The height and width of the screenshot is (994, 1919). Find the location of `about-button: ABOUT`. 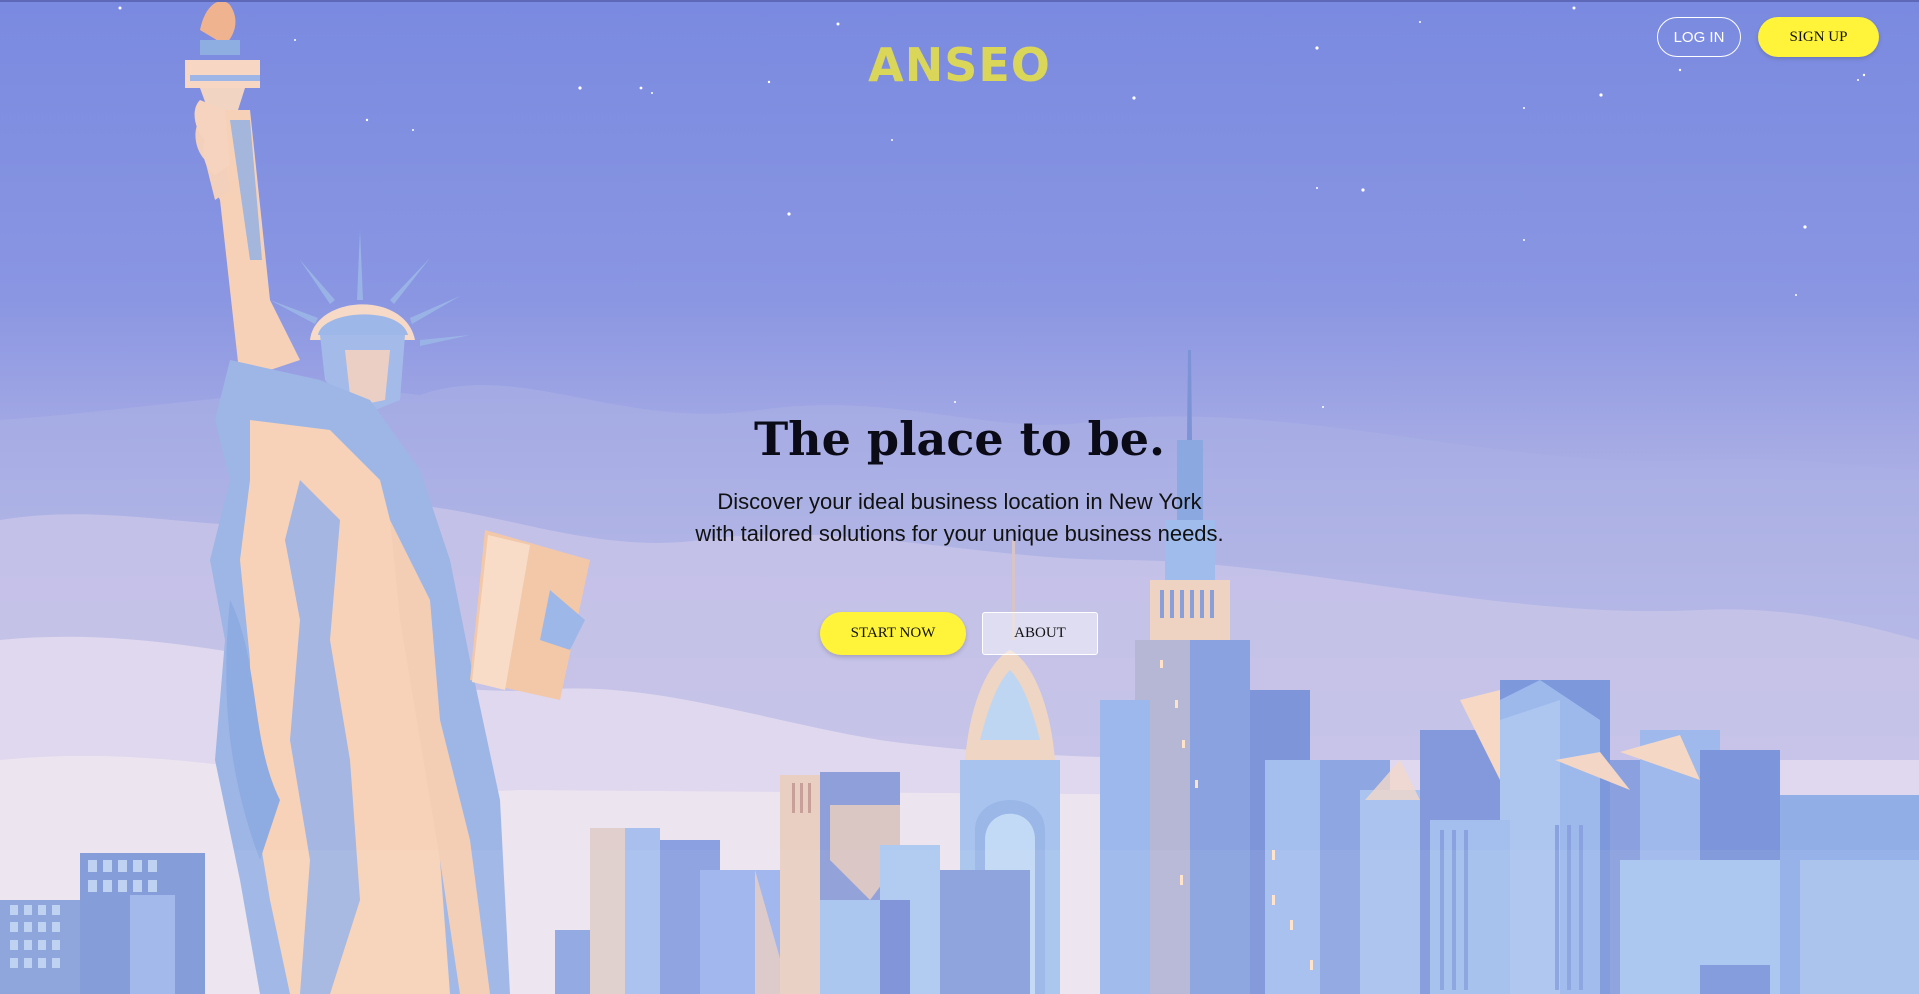

about-button: ABOUT is located at coordinates (1040, 633).